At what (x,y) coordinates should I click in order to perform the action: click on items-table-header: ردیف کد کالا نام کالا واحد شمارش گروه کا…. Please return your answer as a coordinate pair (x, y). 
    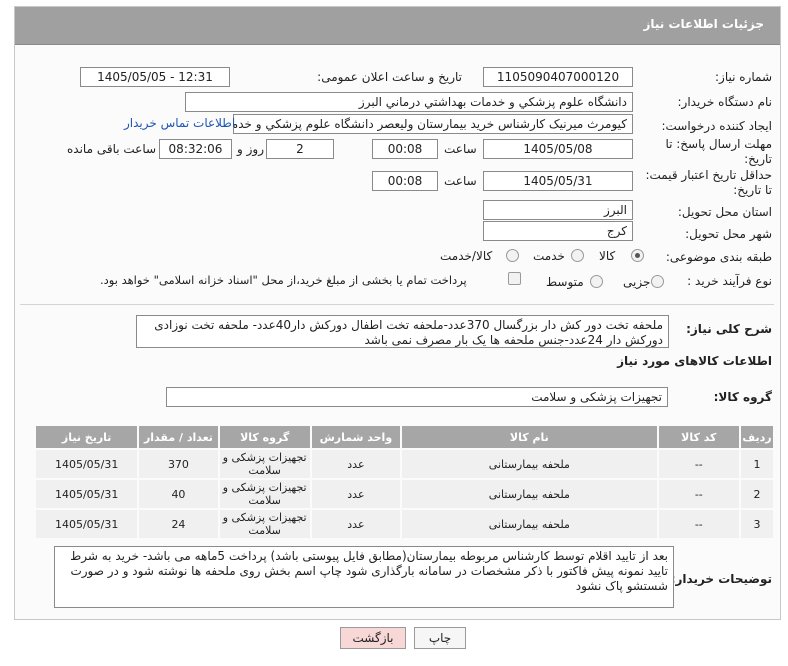
    Looking at the image, I should click on (404, 437).